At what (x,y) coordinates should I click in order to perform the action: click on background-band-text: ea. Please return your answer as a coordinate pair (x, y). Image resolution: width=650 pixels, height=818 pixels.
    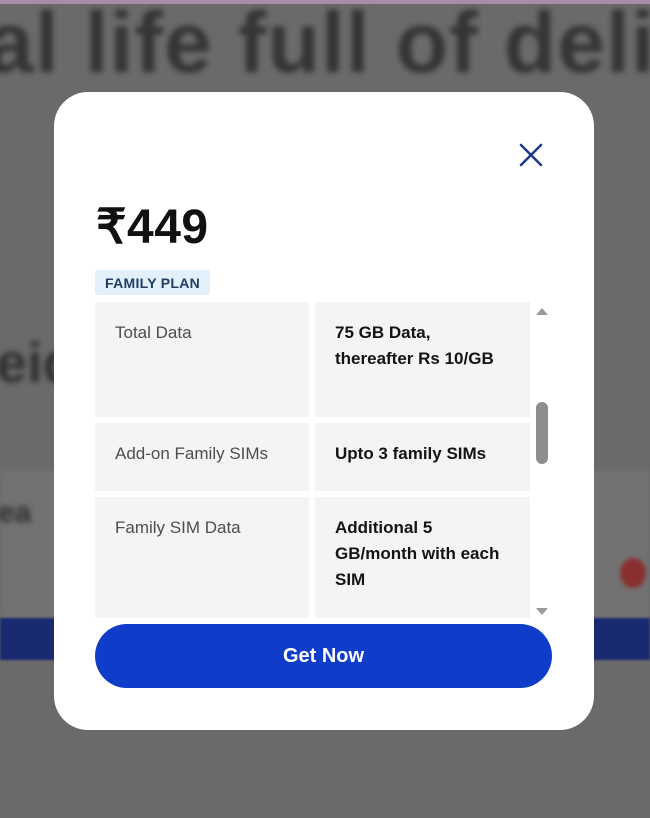
    Looking at the image, I should click on (16, 512).